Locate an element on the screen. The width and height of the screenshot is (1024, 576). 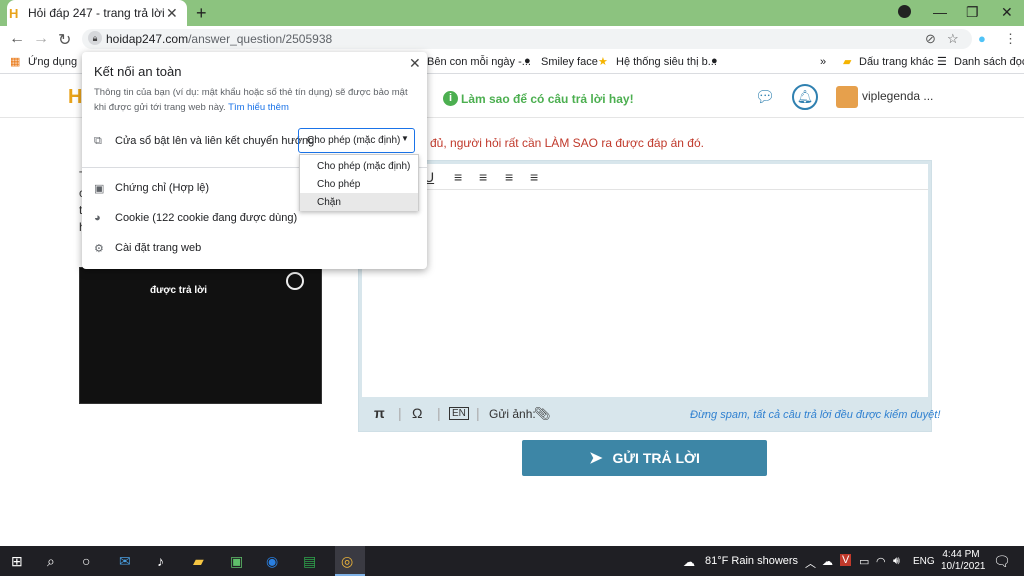
bookmark-favicon-icon: ★ is located at coordinates (603, 62).